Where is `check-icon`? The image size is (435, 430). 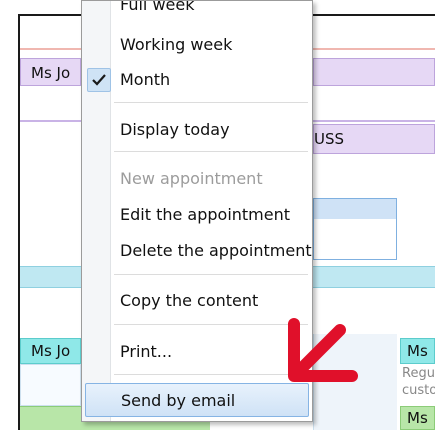
check-icon is located at coordinates (99, 80).